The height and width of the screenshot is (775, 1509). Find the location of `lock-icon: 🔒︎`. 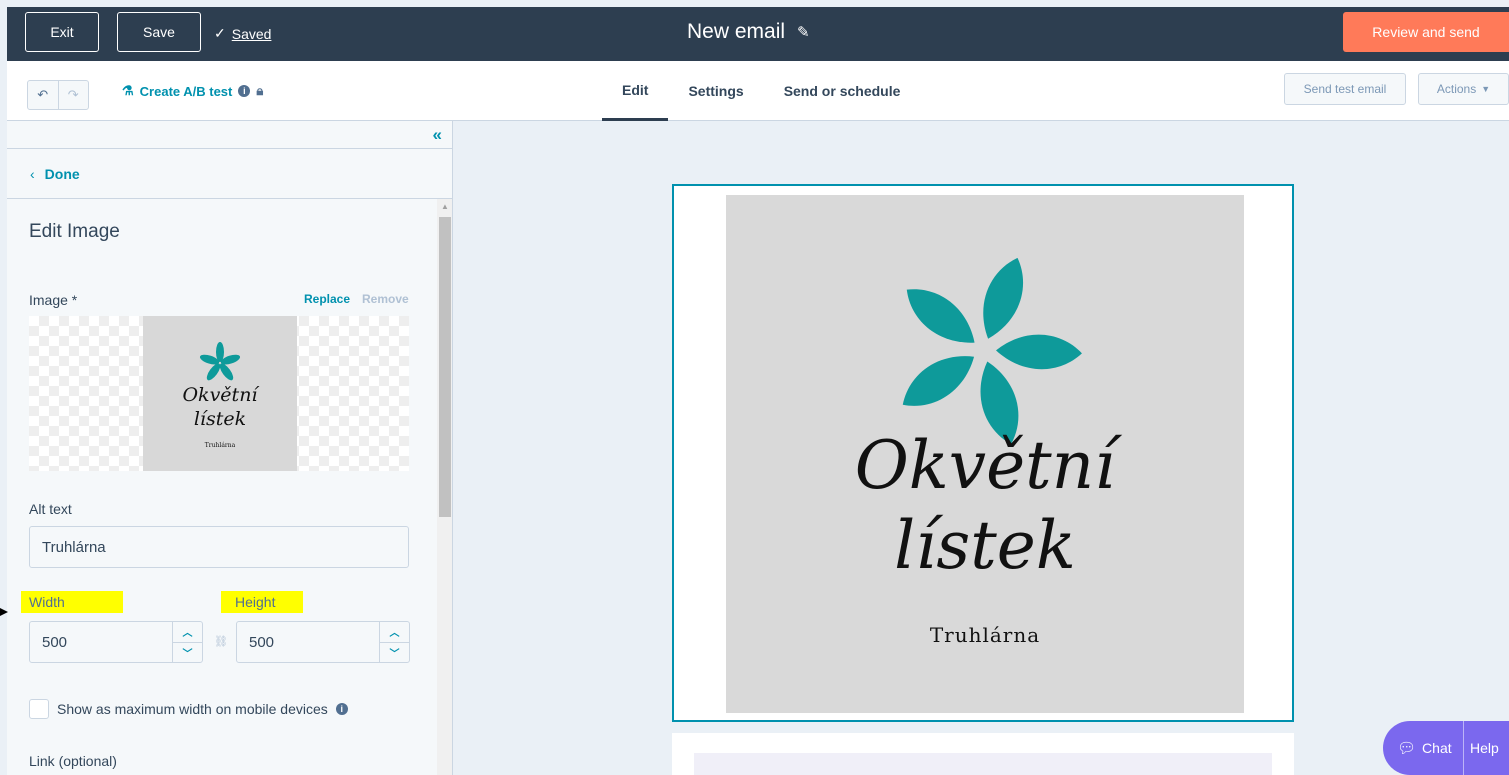

lock-icon: 🔒︎ is located at coordinates (260, 90).